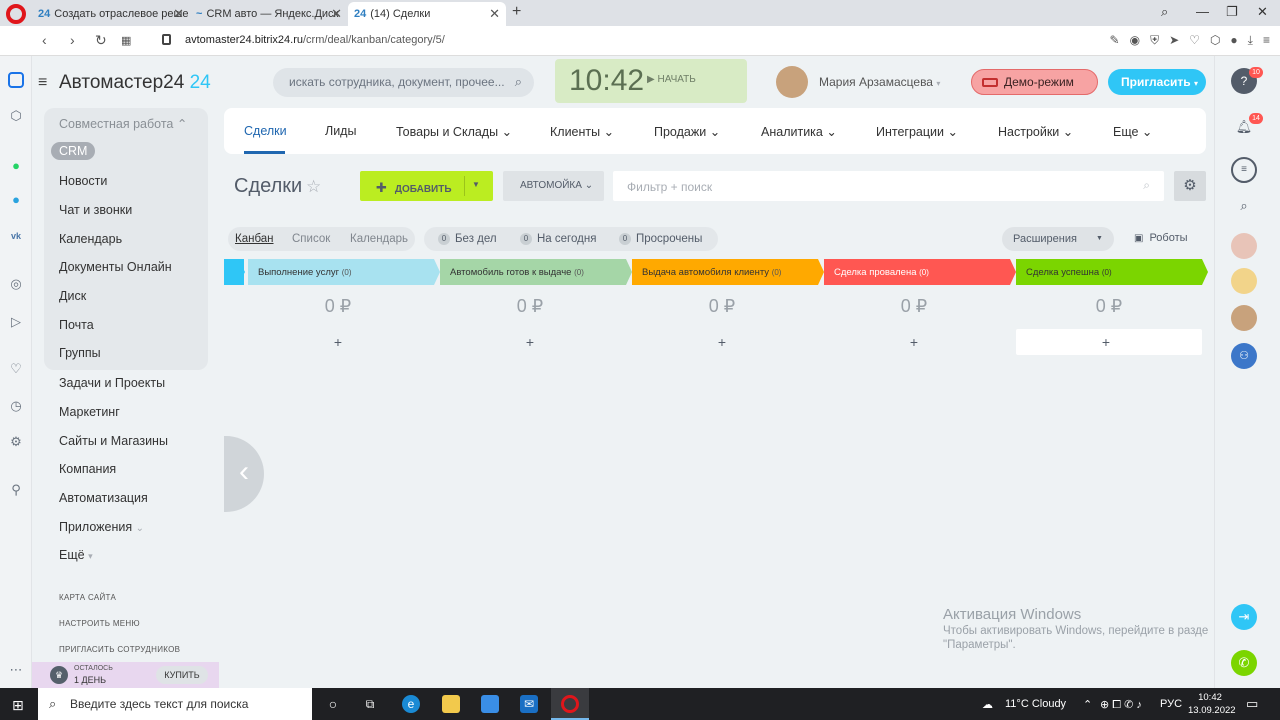 Image resolution: width=1280 pixels, height=720 pixels. I want to click on taskbar-clock: 10:42 13.09.2022, so click(1212, 704).